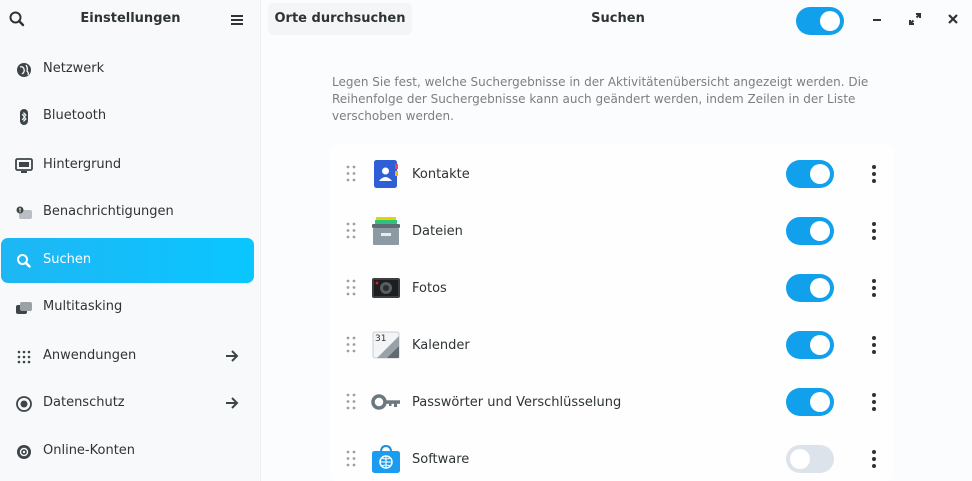  What do you see at coordinates (386, 402) in the screenshot?
I see `key-icon` at bounding box center [386, 402].